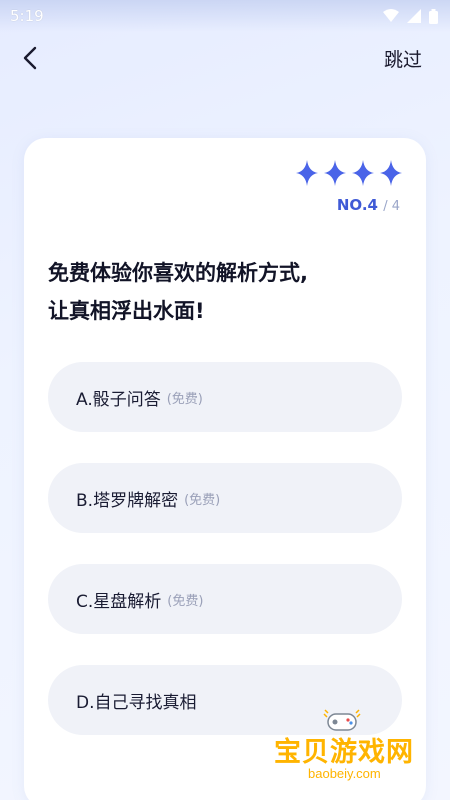 The width and height of the screenshot is (450, 800). I want to click on back-button, so click(30, 58).